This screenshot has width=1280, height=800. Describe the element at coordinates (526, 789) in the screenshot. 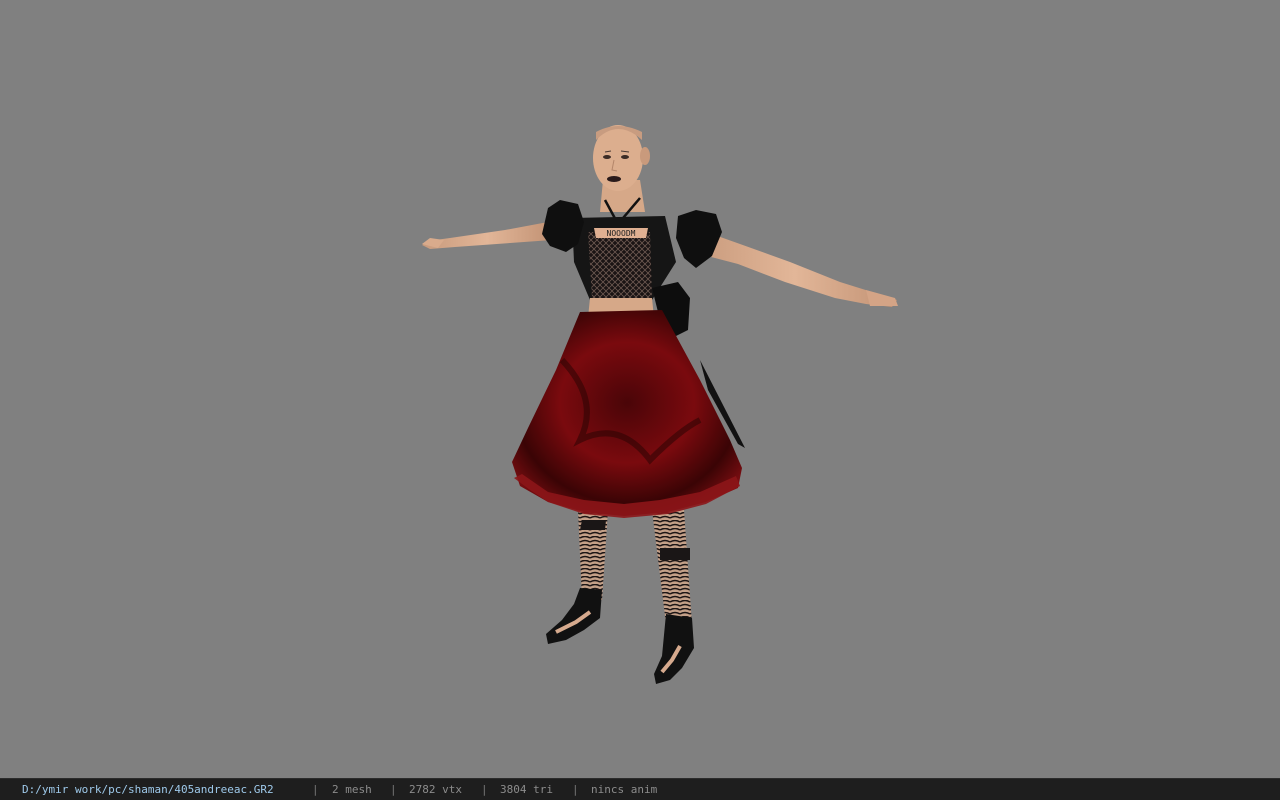

I see `triangle-count: 3804 tri` at that location.